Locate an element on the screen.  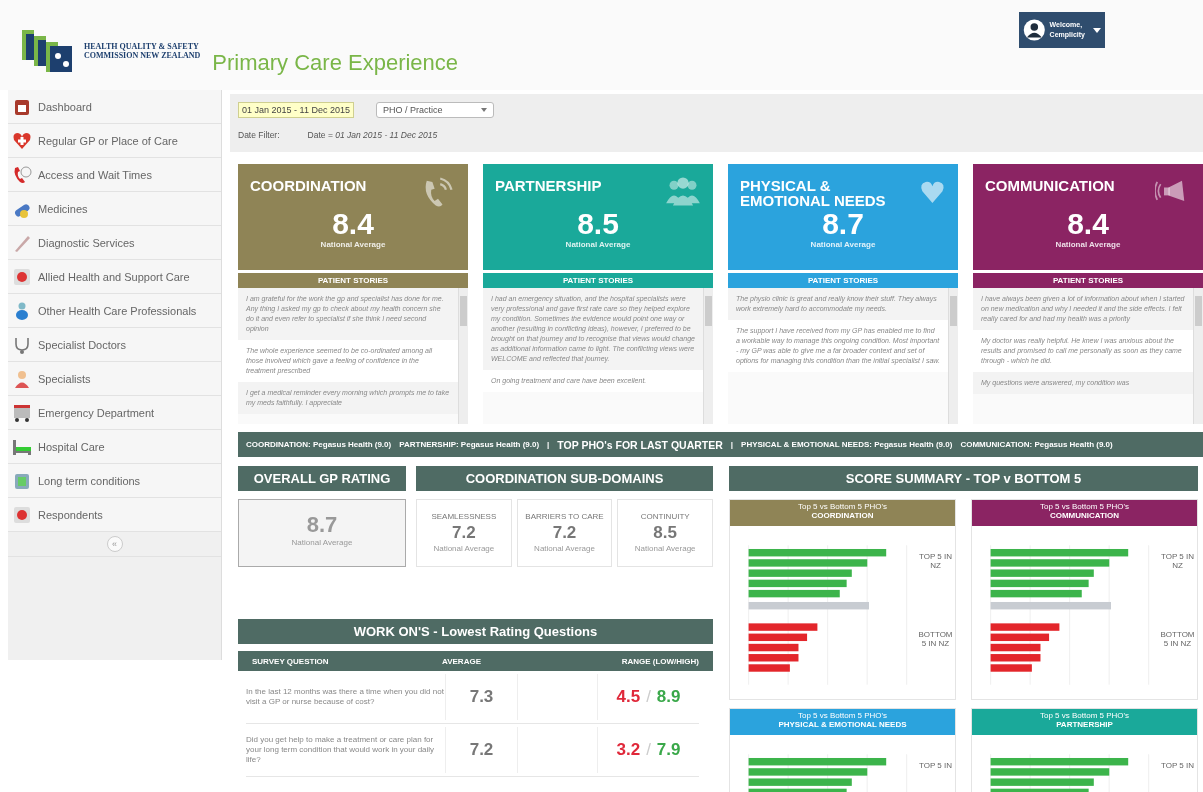
collapse-button: « is located at coordinates (114, 544).